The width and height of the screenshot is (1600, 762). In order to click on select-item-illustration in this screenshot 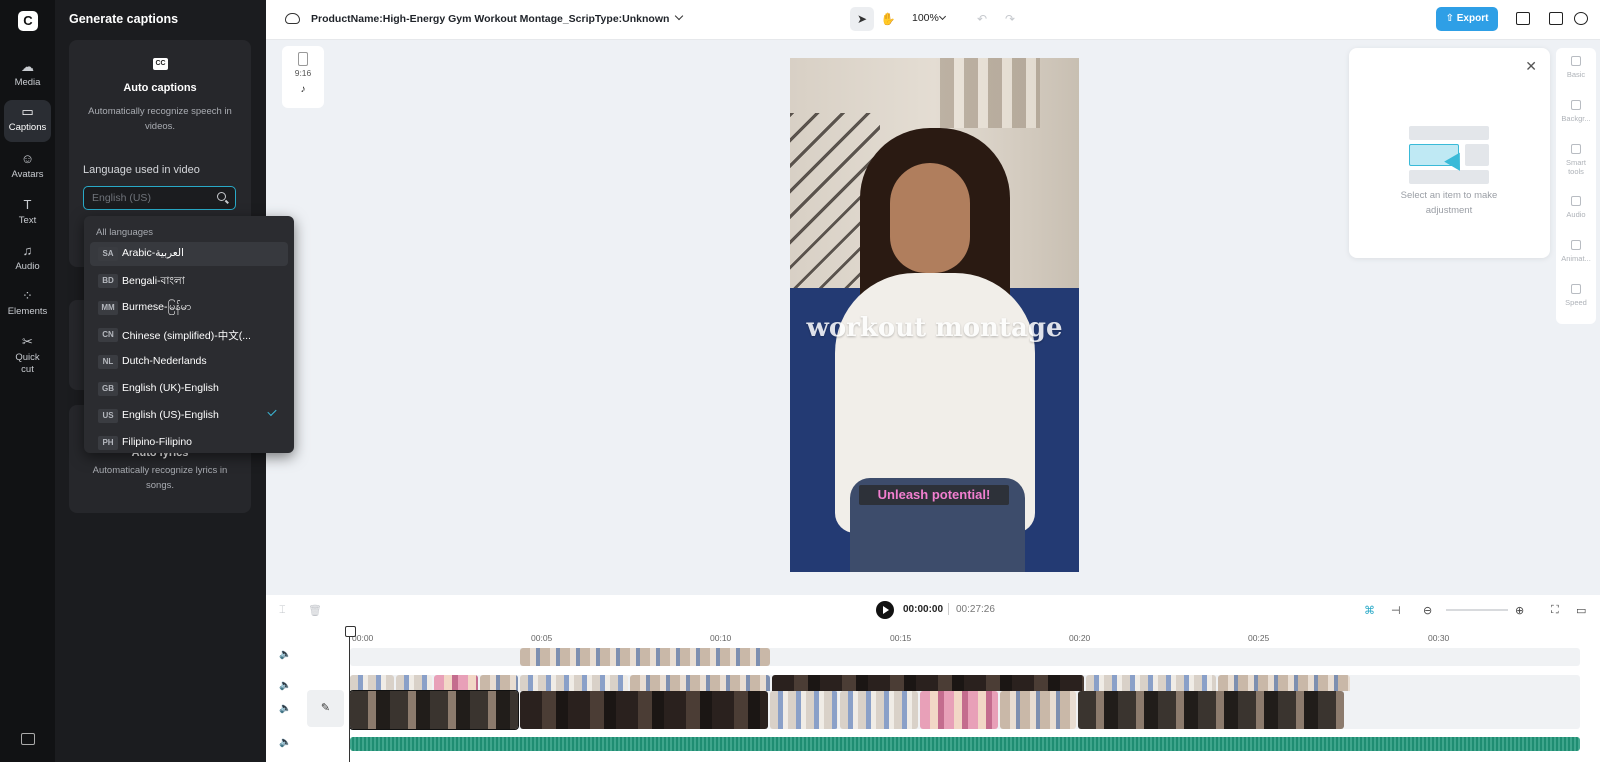, I will do `click(1449, 155)`.